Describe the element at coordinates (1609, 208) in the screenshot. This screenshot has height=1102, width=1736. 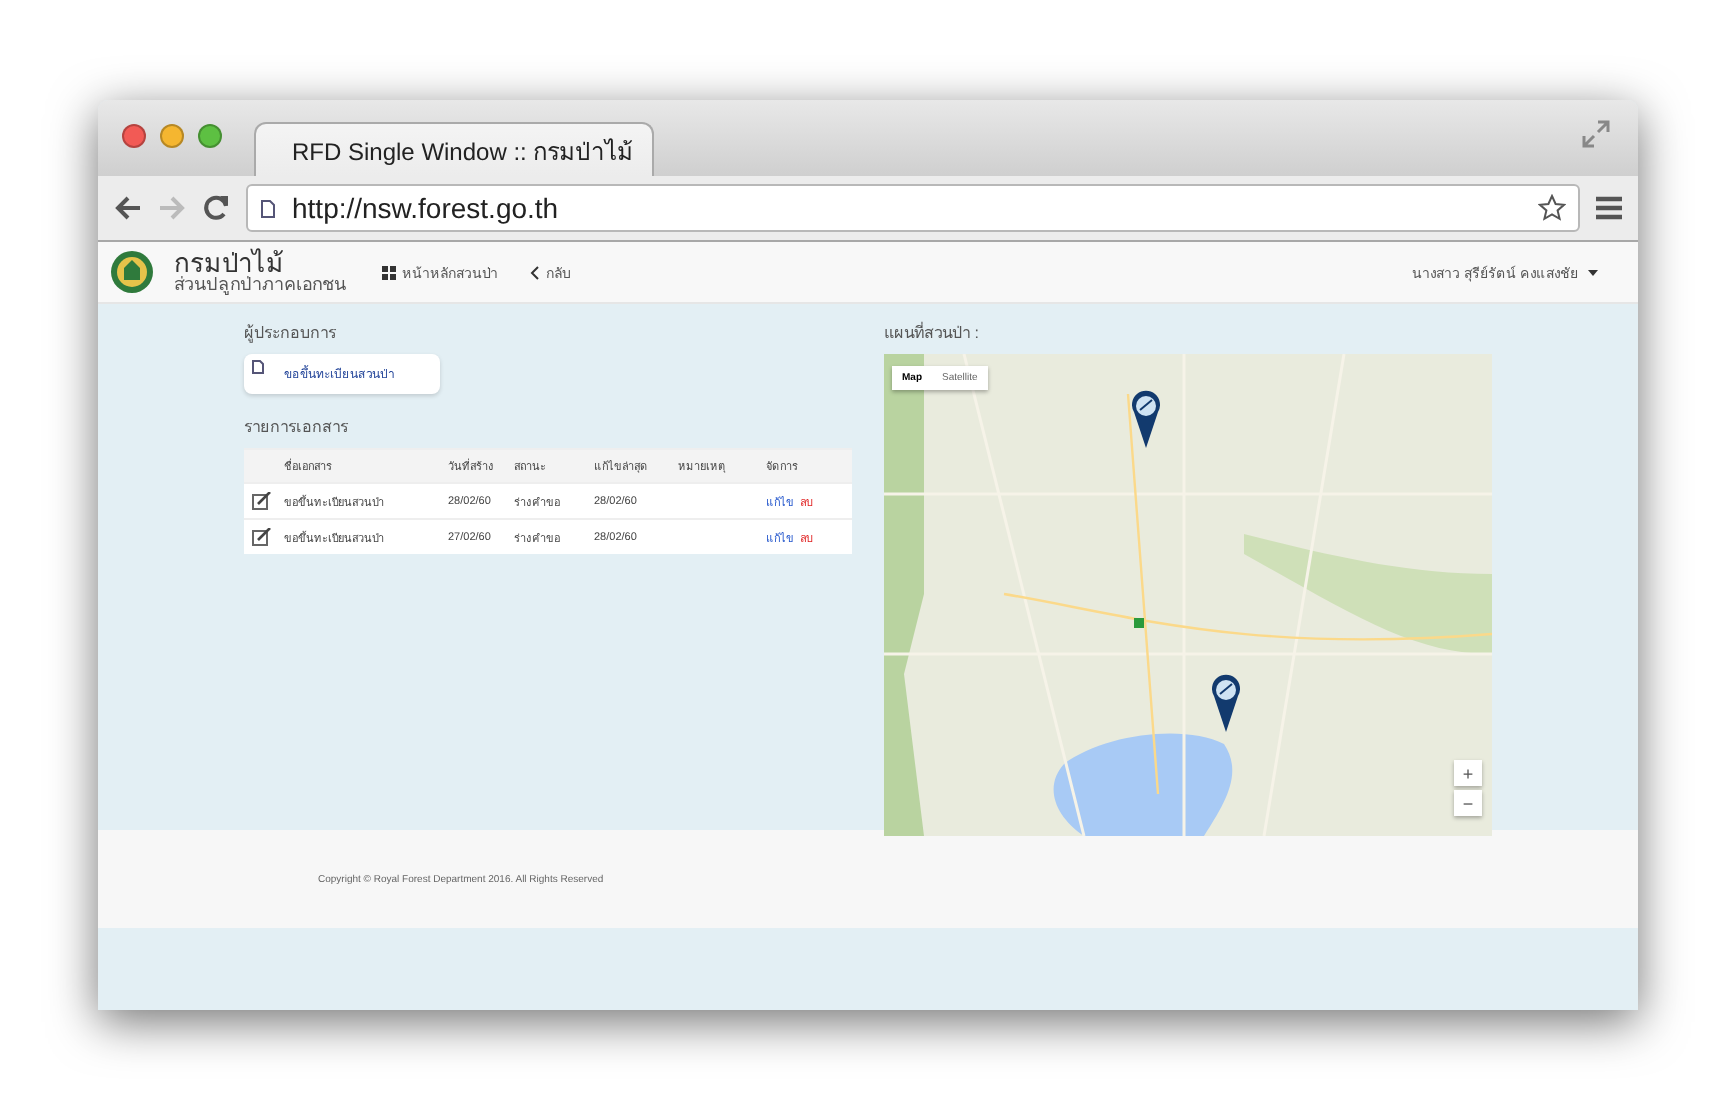
I see `menu-icon` at that location.